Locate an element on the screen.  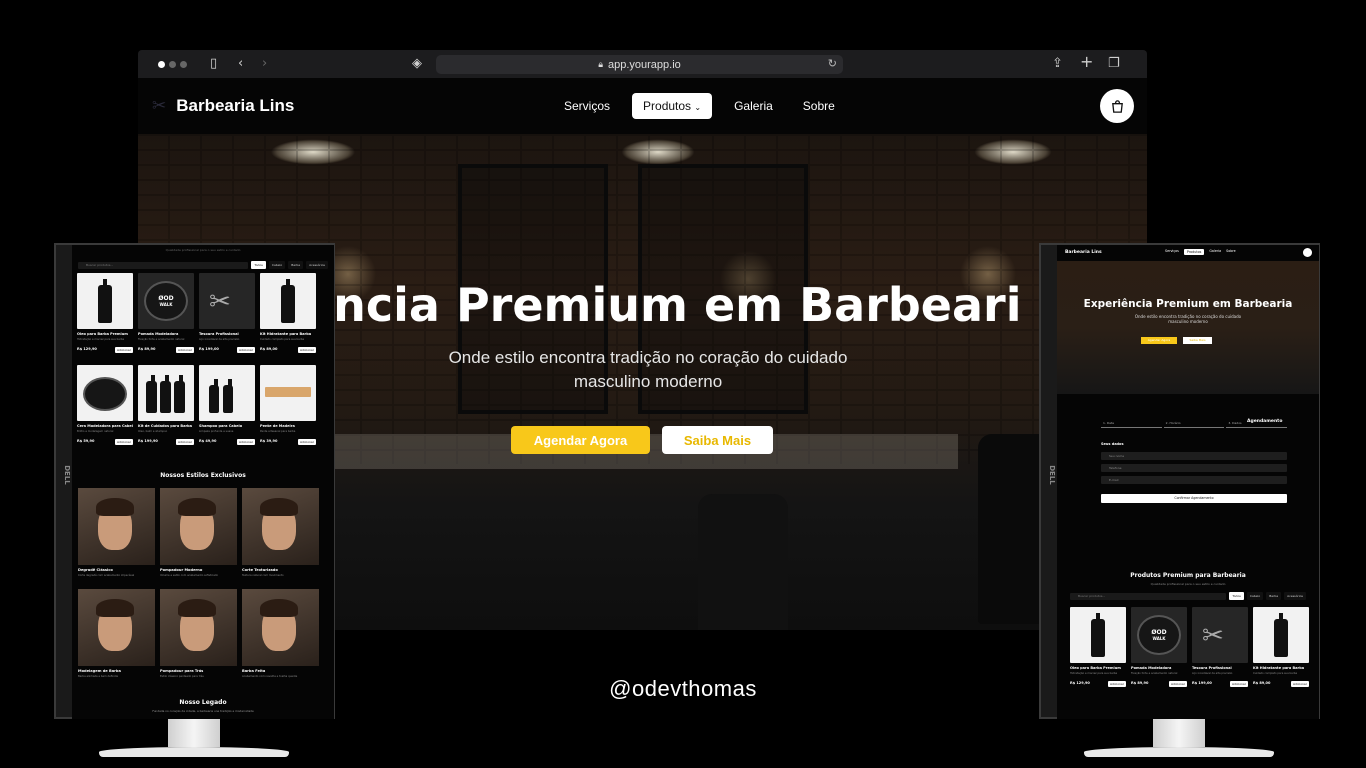
phone-field: Telefone is located at coordinates (1194, 468).